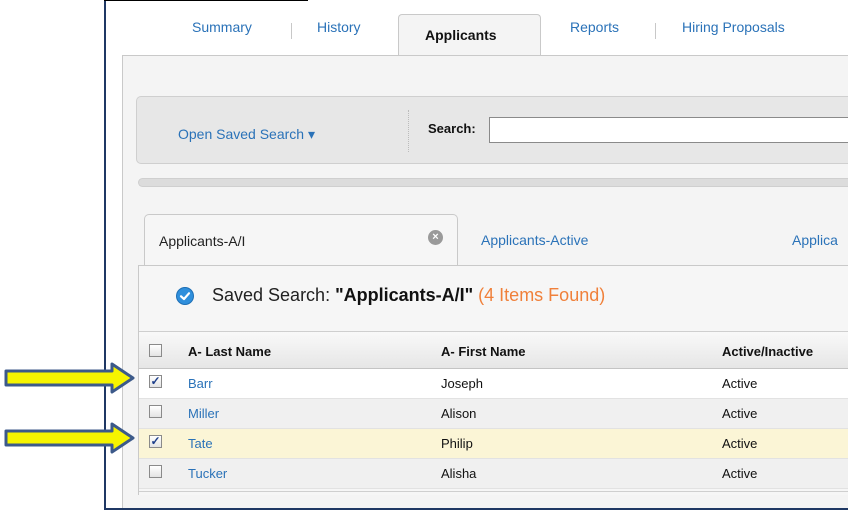  I want to click on tab-hiring-proposals: Hiring Proposals, so click(733, 27).